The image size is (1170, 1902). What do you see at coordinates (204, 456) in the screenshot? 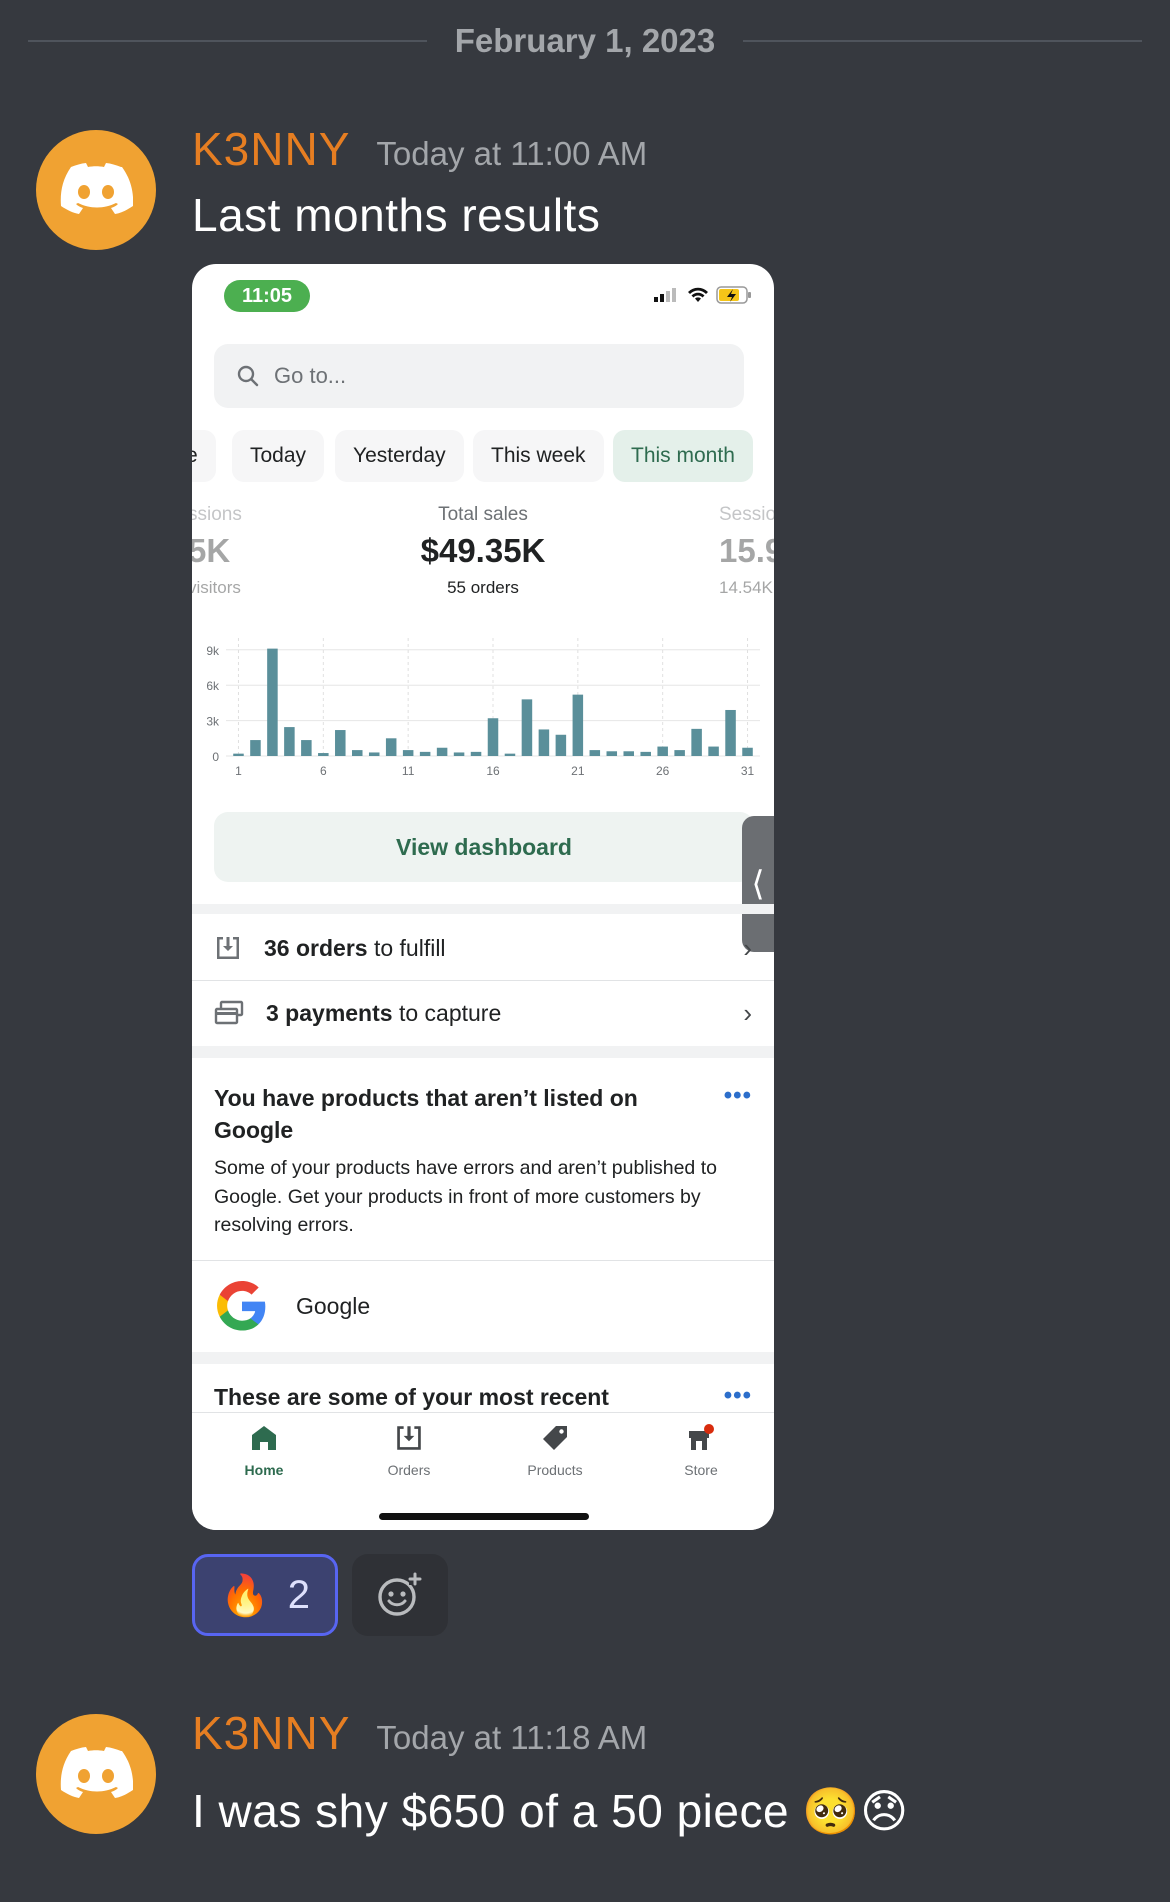
I see `filter-chip: e` at bounding box center [204, 456].